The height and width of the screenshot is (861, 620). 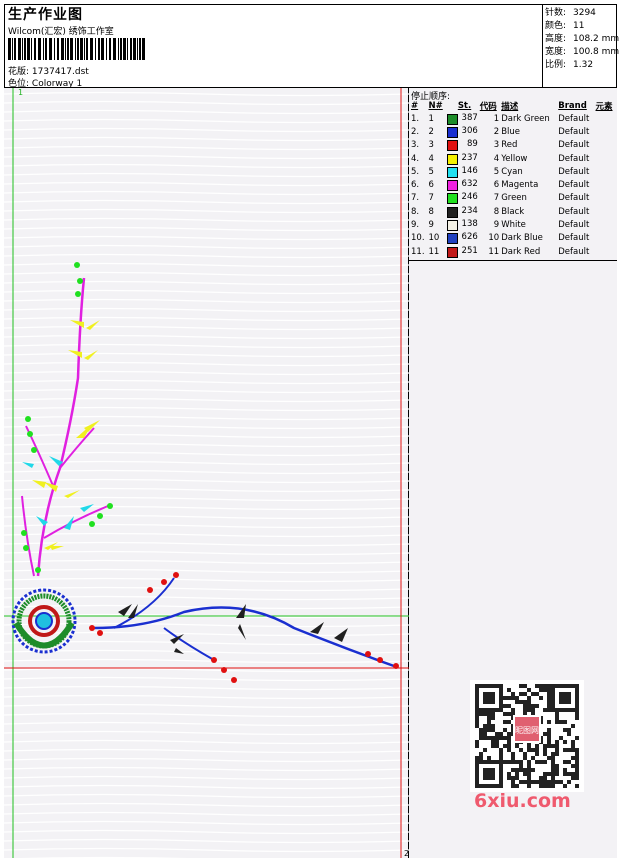 What do you see at coordinates (431, 131) in the screenshot?
I see `row-needle: 2` at bounding box center [431, 131].